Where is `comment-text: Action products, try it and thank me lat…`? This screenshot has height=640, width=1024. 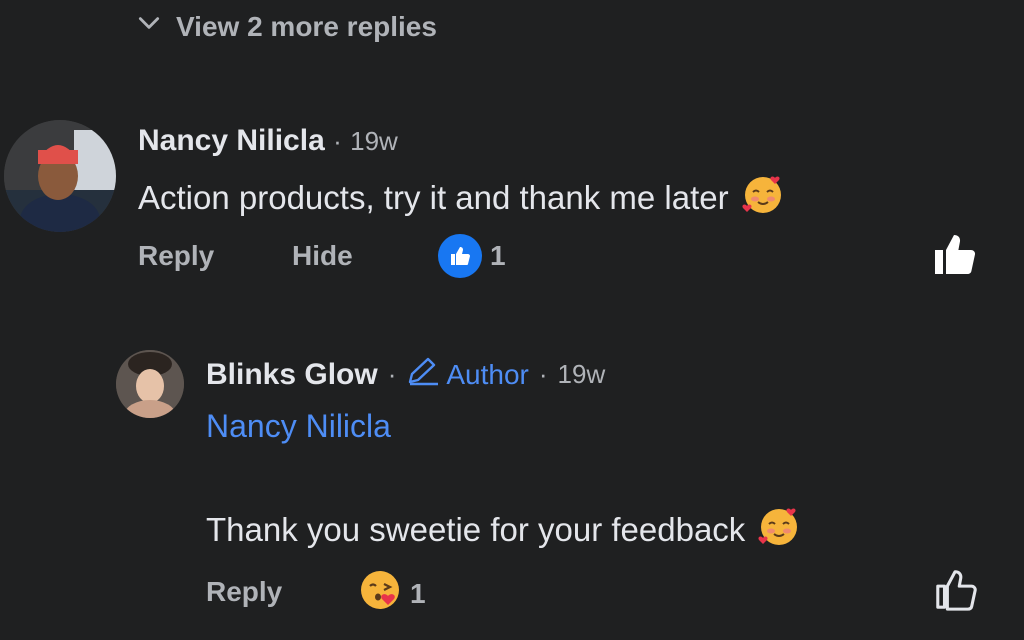 comment-text: Action products, try it and thank me lat… is located at coordinates (433, 197).